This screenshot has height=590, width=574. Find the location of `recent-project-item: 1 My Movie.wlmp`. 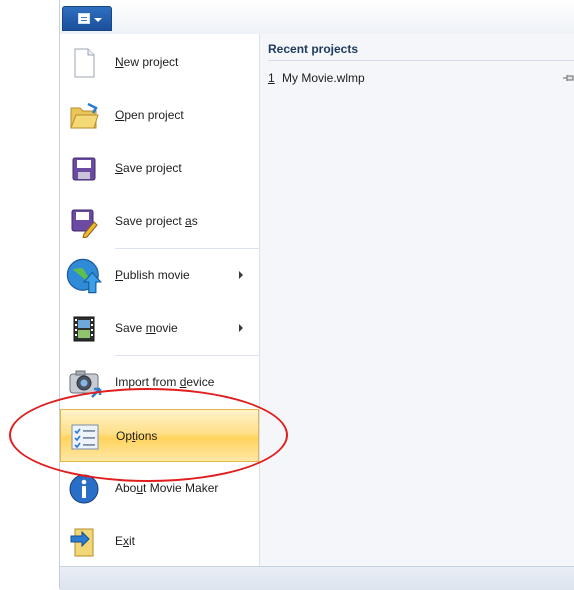

recent-project-item: 1 My Movie.wlmp is located at coordinates (417, 78).